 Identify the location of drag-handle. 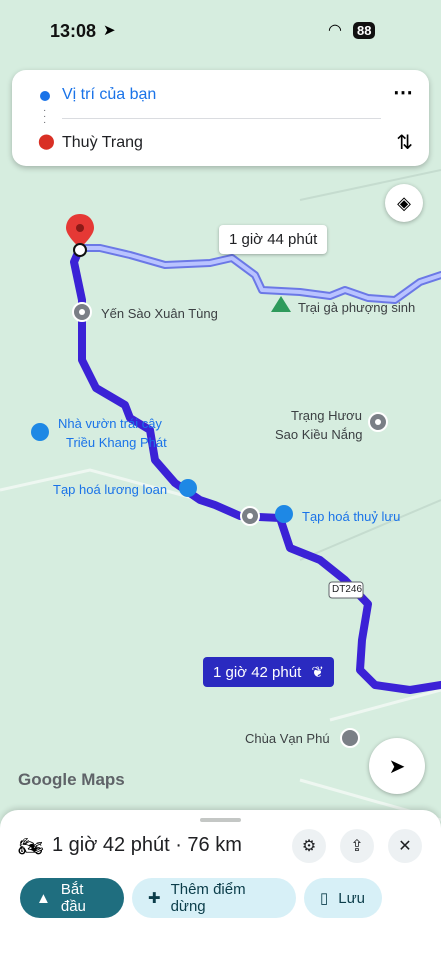
(220, 820).